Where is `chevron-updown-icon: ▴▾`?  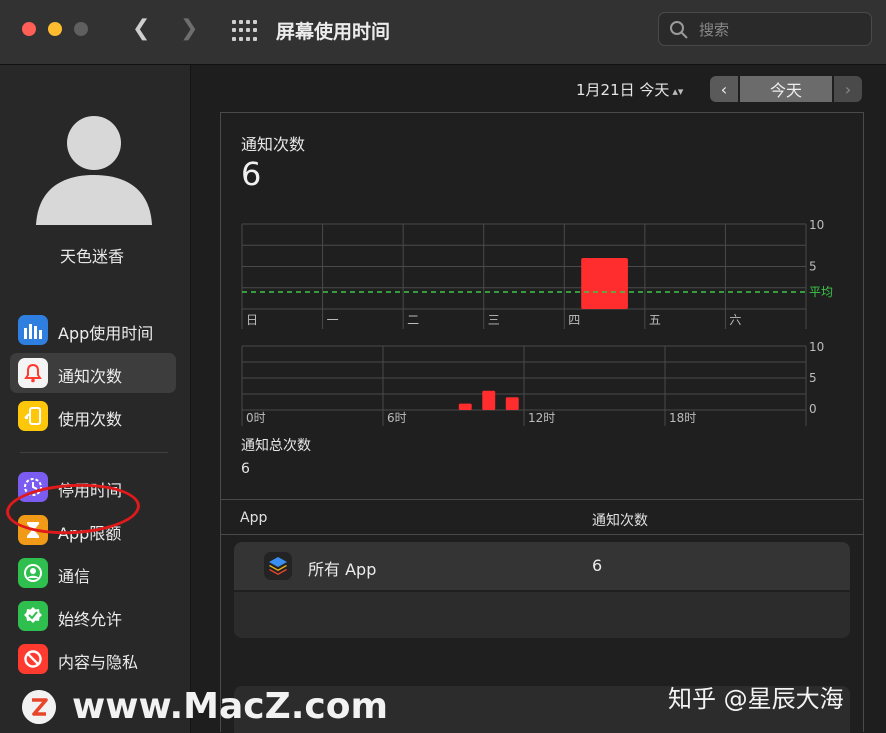
chevron-updown-icon: ▴▾ is located at coordinates (678, 91).